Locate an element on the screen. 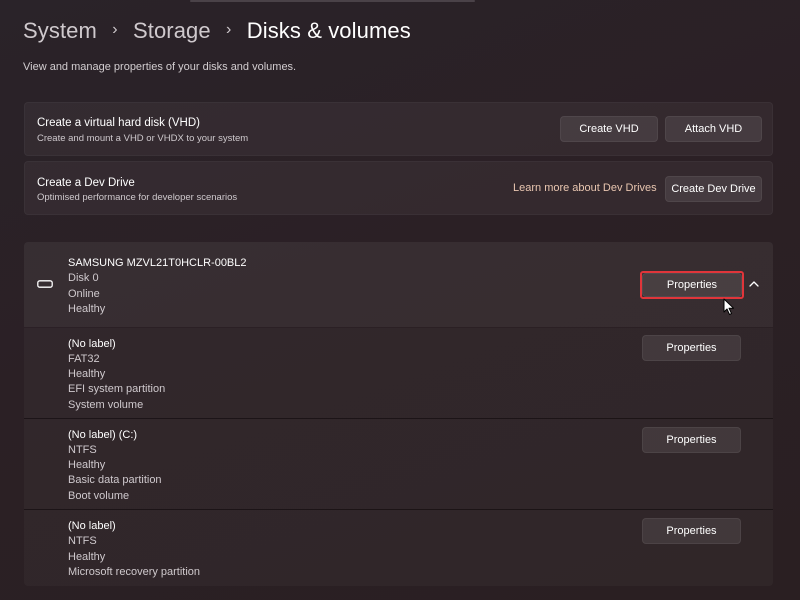 This screenshot has width=800, height=600. drive-icon is located at coordinates (45, 284).